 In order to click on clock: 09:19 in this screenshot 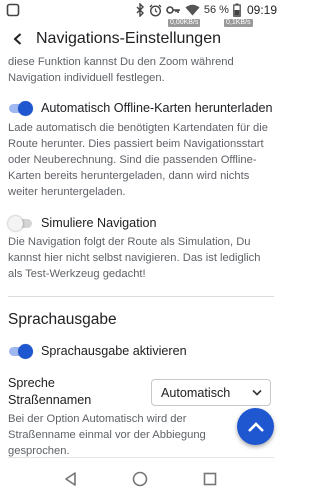, I will do `click(261, 10)`.